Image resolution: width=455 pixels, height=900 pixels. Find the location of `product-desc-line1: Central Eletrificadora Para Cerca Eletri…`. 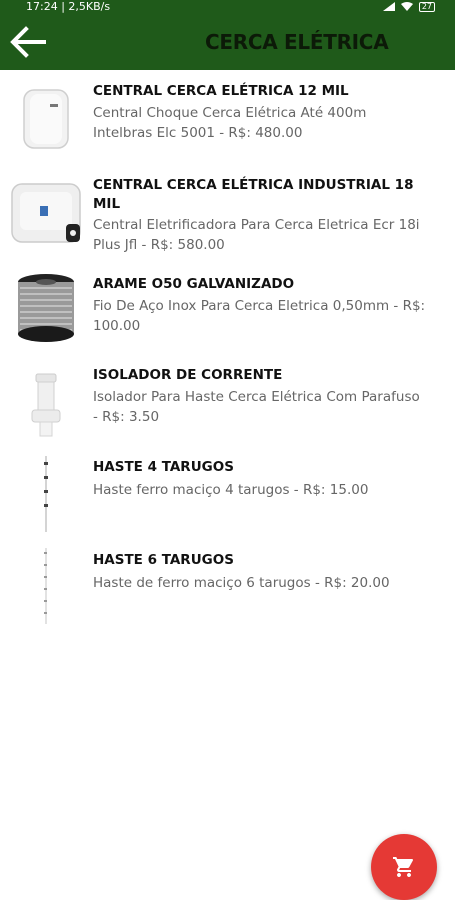

product-desc-line1: Central Eletrificadora Para Cerca Eletri… is located at coordinates (256, 225).